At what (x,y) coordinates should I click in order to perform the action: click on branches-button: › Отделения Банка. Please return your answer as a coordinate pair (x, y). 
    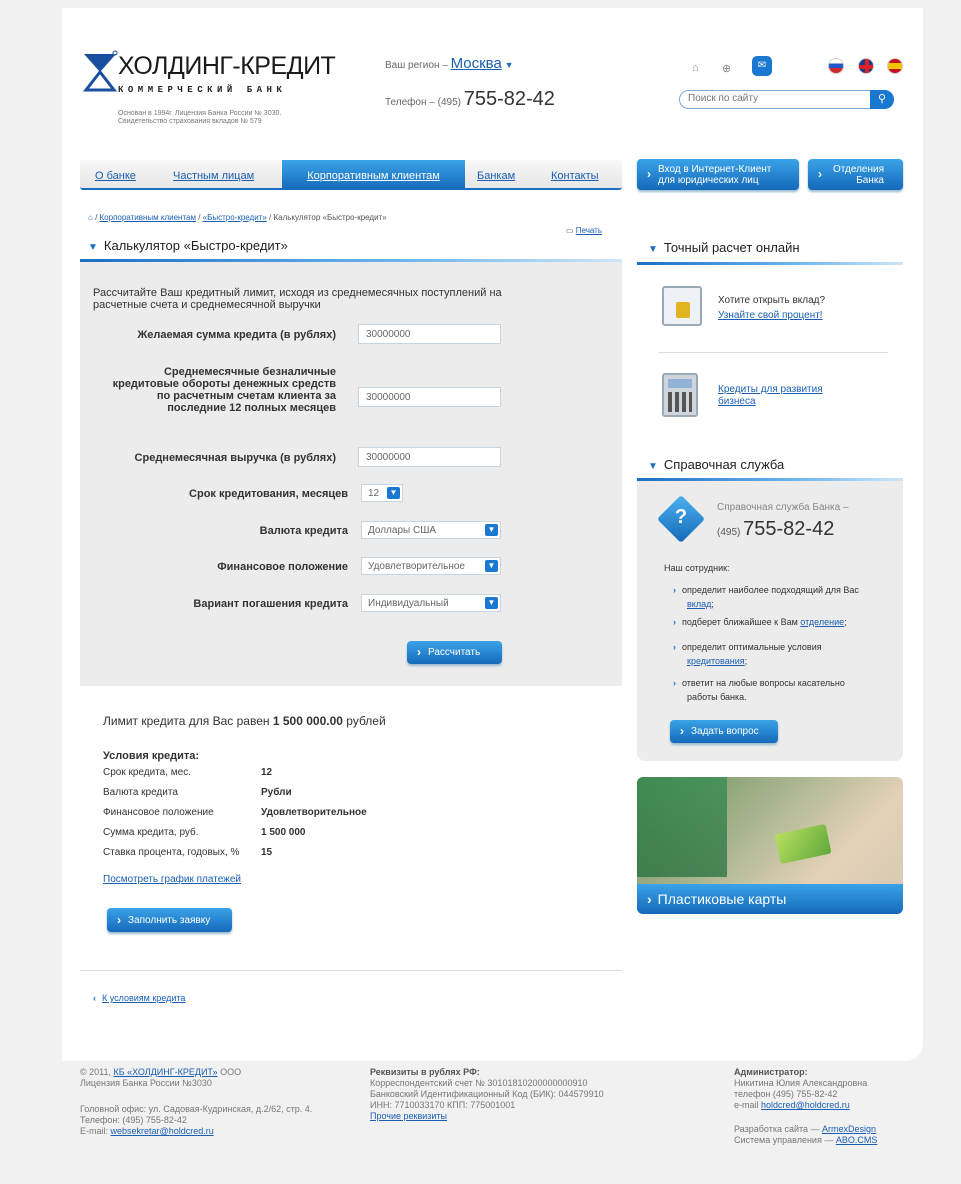
    Looking at the image, I should click on (855, 174).